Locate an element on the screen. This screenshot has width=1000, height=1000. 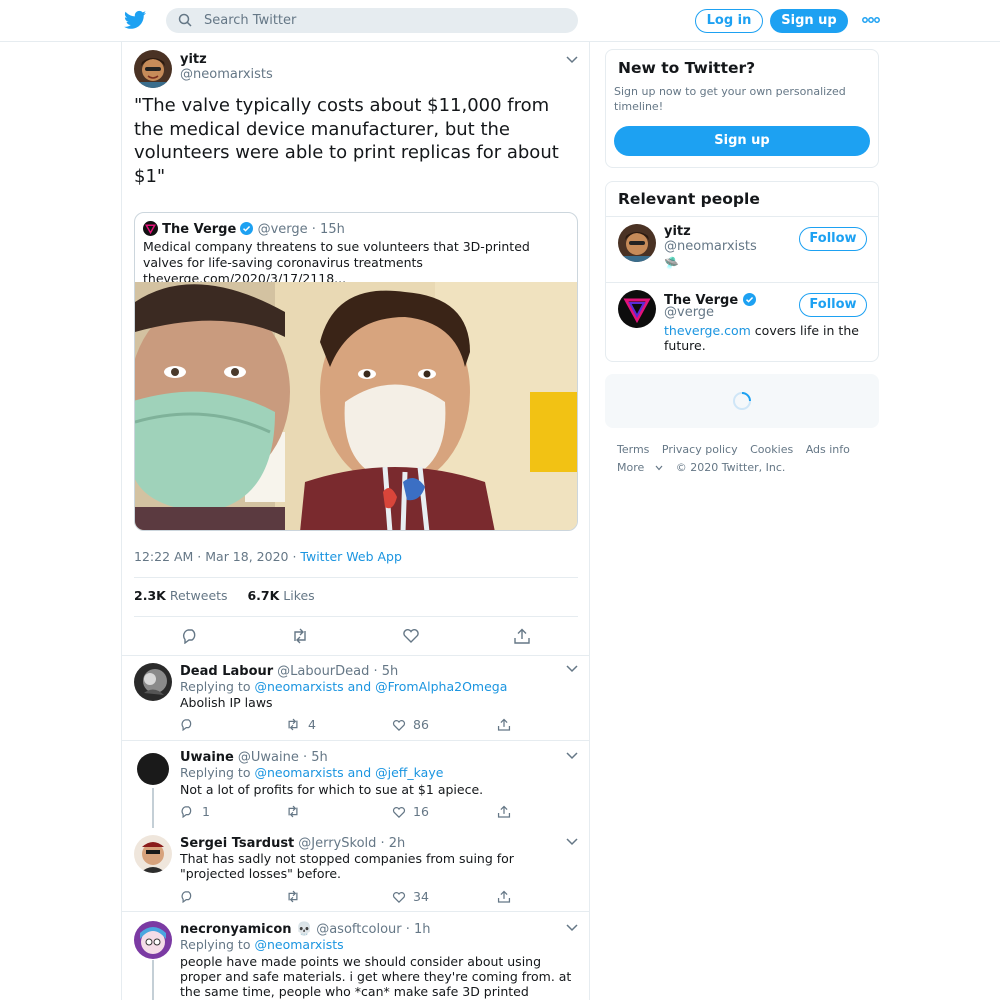
more-options-icon is located at coordinates (871, 20).